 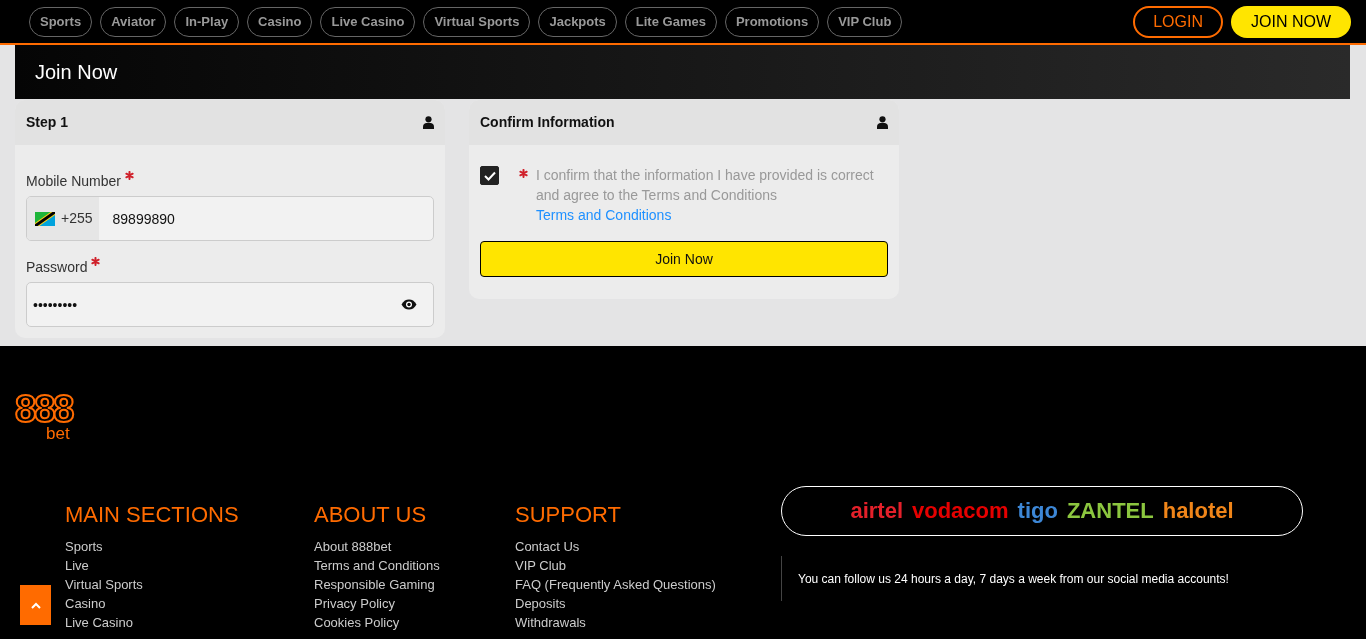 I want to click on field-label: Mobile Number, so click(x=73, y=181).